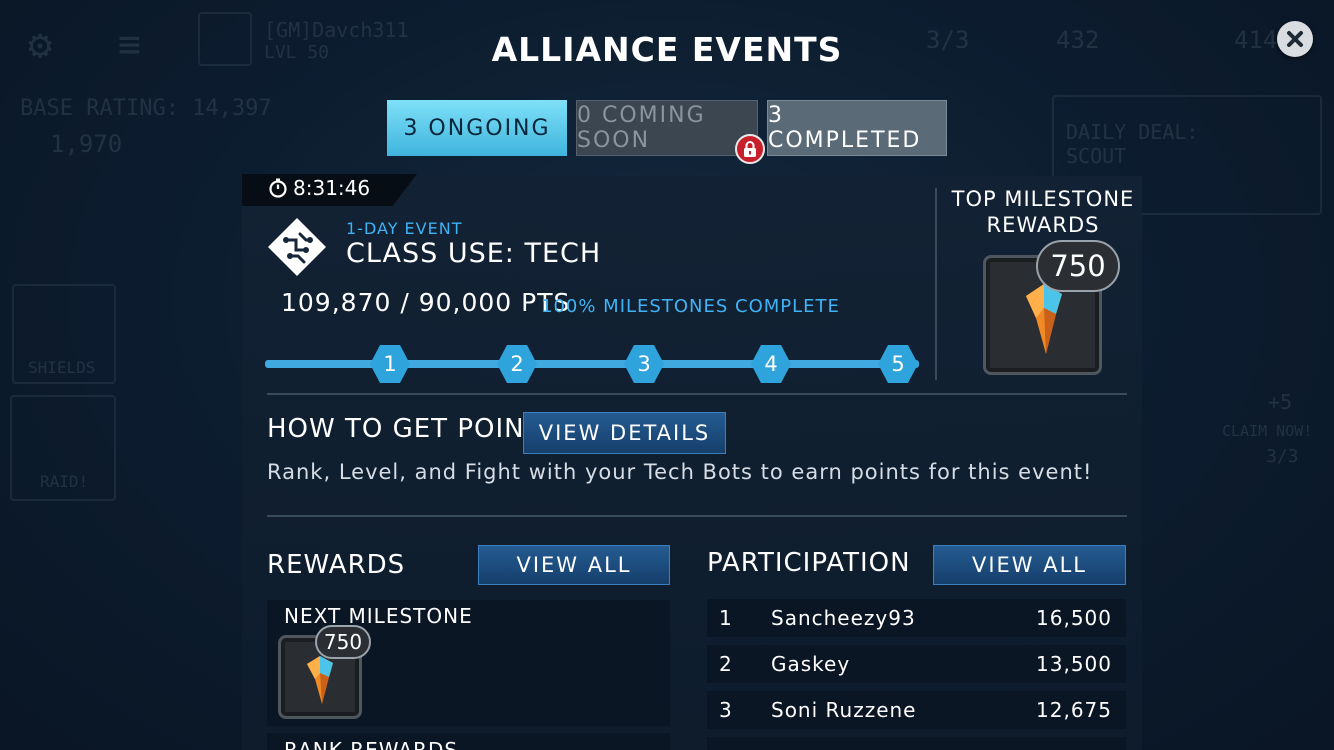  Describe the element at coordinates (1029, 565) in the screenshot. I see `participation-view-all-button: VIEW ALL` at that location.